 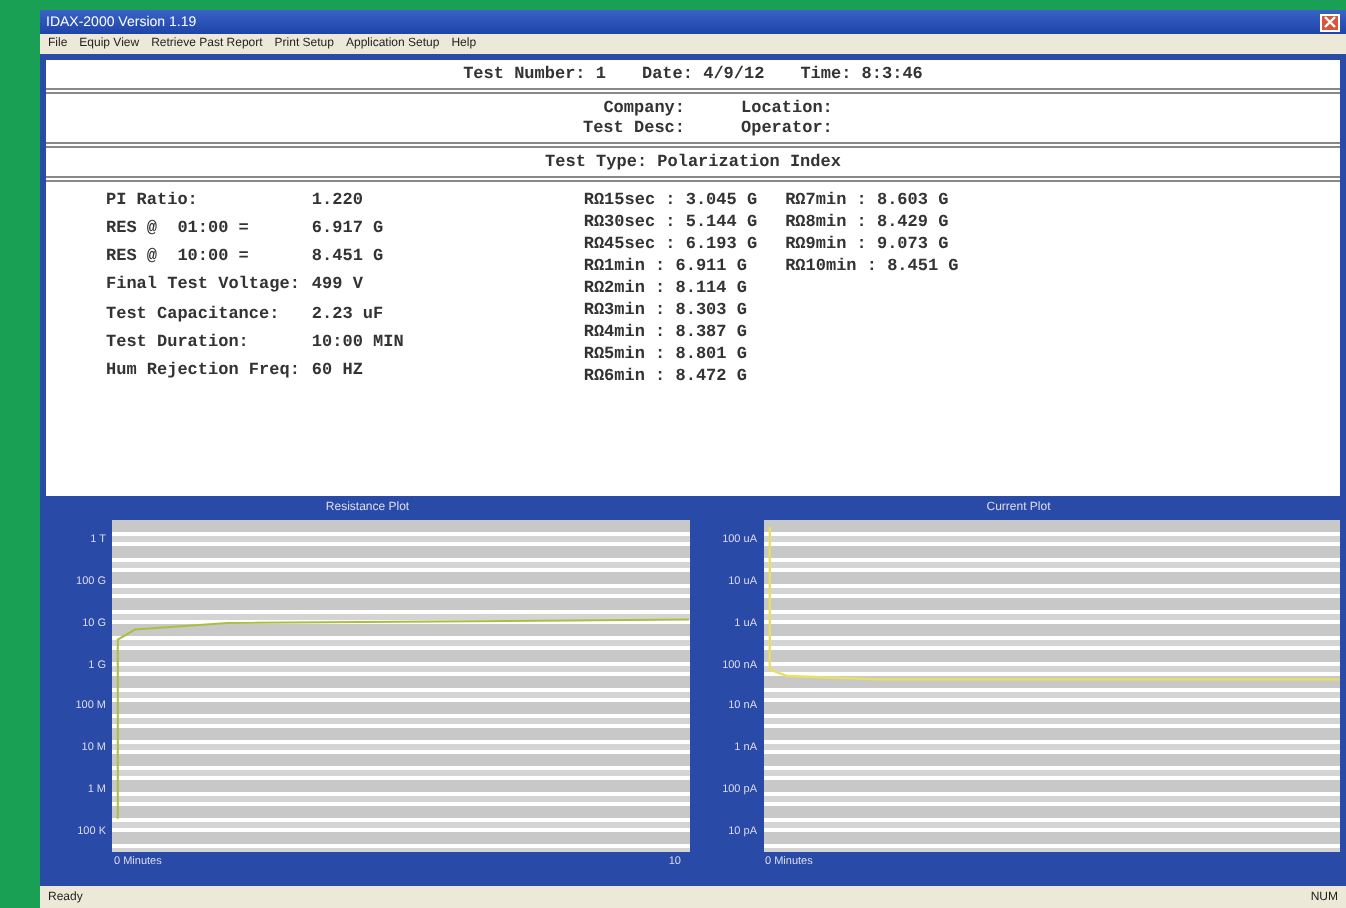 What do you see at coordinates (872, 266) in the screenshot?
I see `resistance-reading: RΩ10min : 8.451 G` at bounding box center [872, 266].